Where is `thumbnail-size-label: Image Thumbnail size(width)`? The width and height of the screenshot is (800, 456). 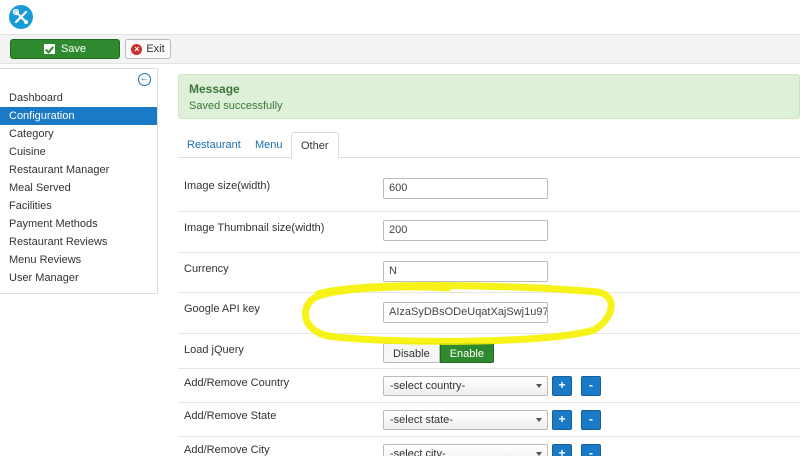
thumbnail-size-label: Image Thumbnail size(width) is located at coordinates (254, 228).